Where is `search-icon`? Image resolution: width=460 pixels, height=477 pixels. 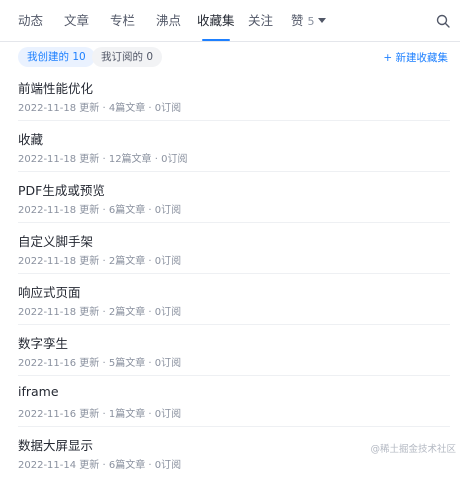 search-icon is located at coordinates (443, 21).